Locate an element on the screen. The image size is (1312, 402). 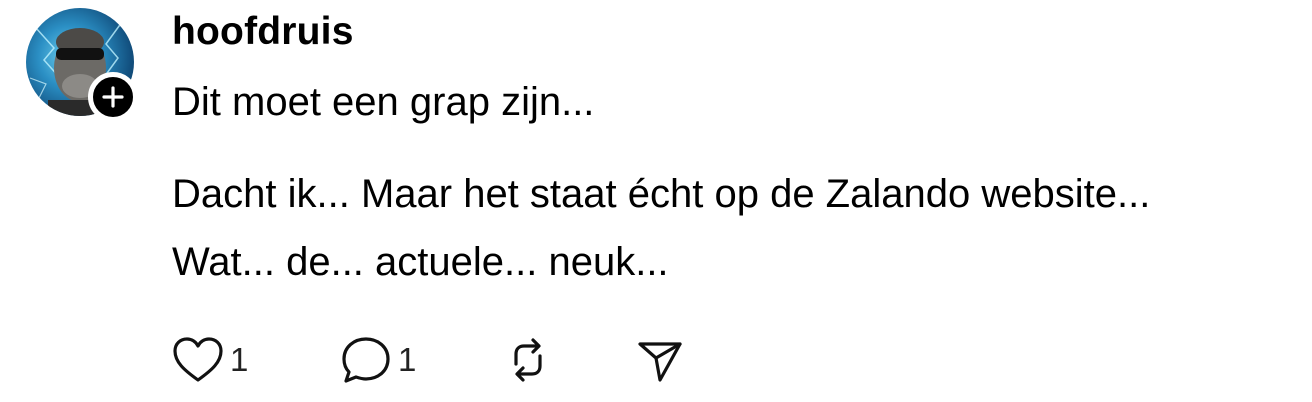
send-icon is located at coordinates (660, 362).